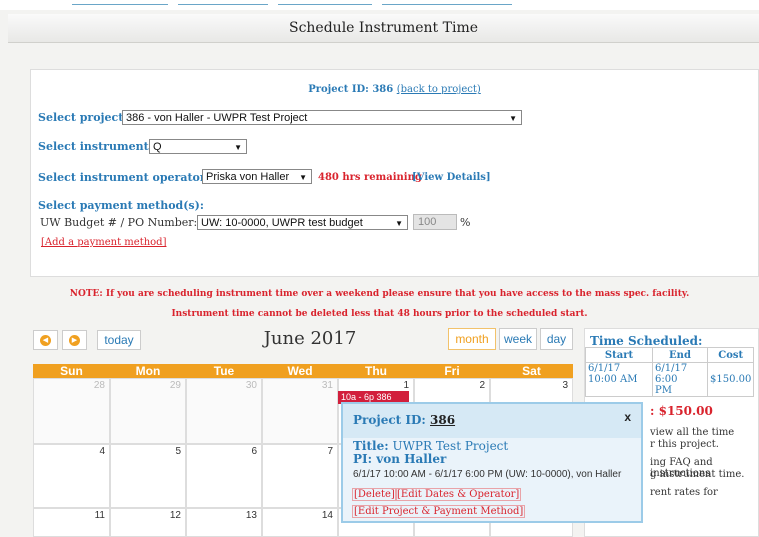  I want to click on day-number: 13, so click(251, 515).